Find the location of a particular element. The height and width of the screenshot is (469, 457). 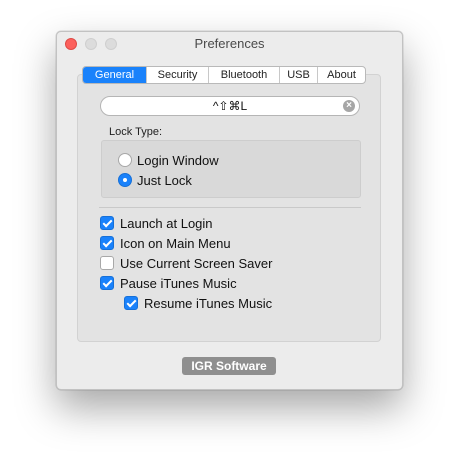

launch-at-login-label: Launch at Login is located at coordinates (166, 223).